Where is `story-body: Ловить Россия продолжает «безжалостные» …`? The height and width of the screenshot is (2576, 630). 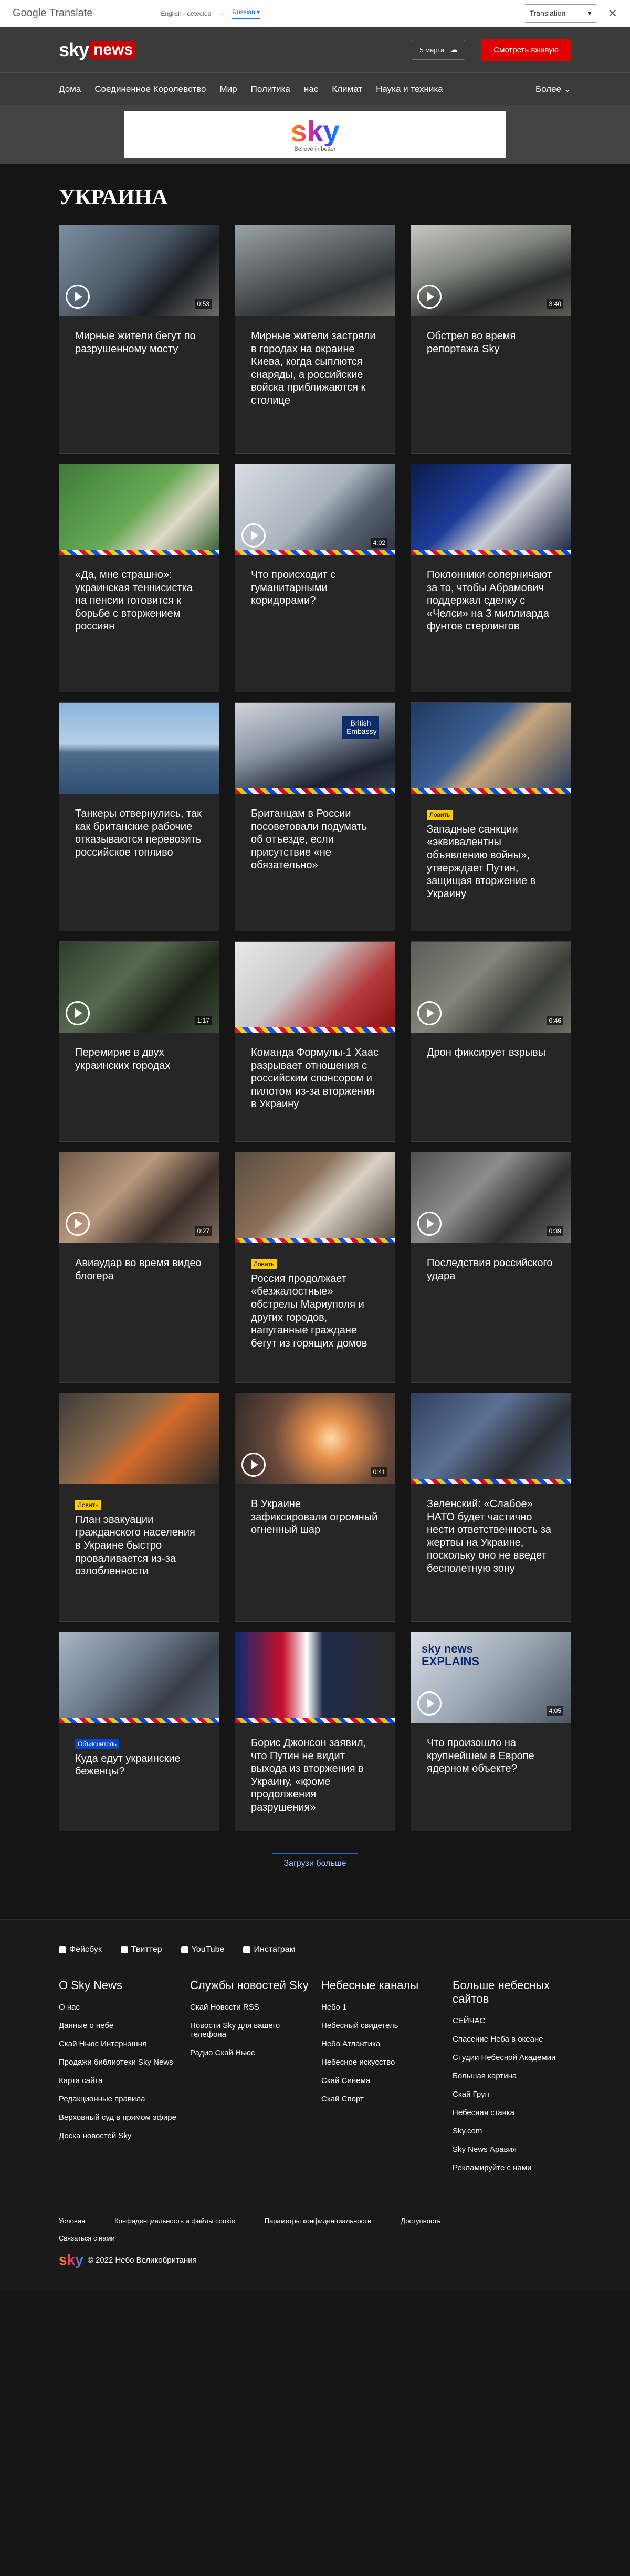 story-body: Ловить Россия продолжает «безжалостные» … is located at coordinates (315, 1303).